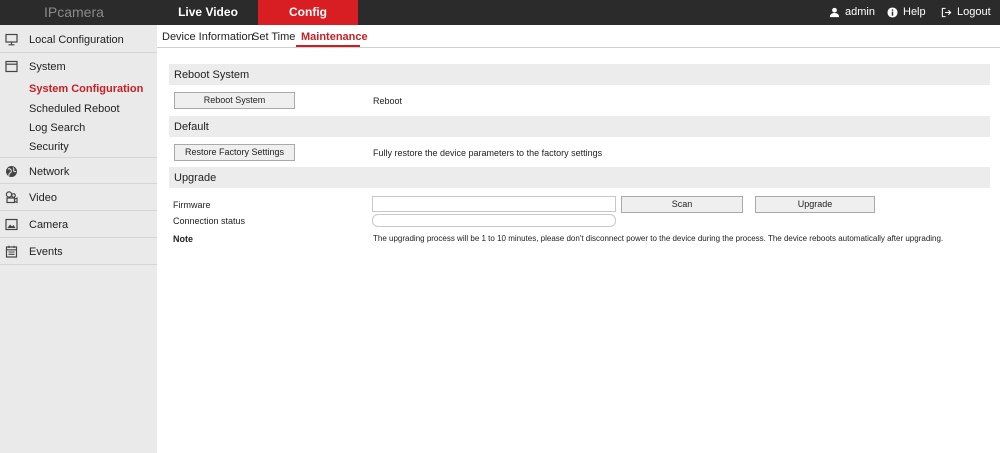  I want to click on active-tab-indicator, so click(328, 46).